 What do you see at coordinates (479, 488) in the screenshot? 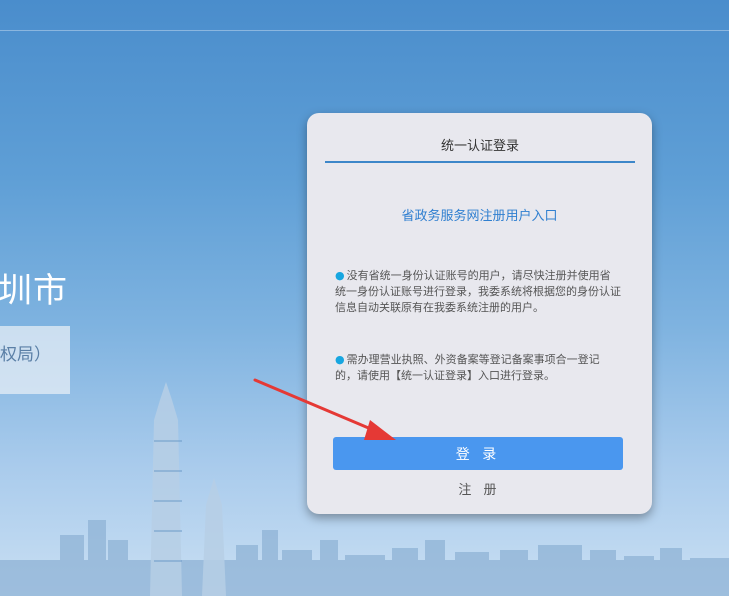
I see `register-button: 注 册` at bounding box center [479, 488].